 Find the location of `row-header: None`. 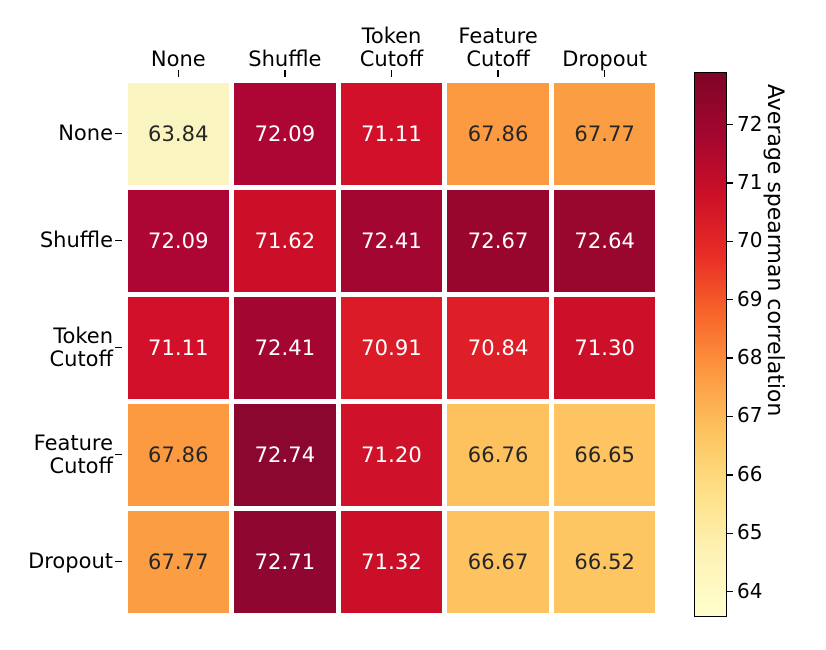

row-header: None is located at coordinates (61, 133).